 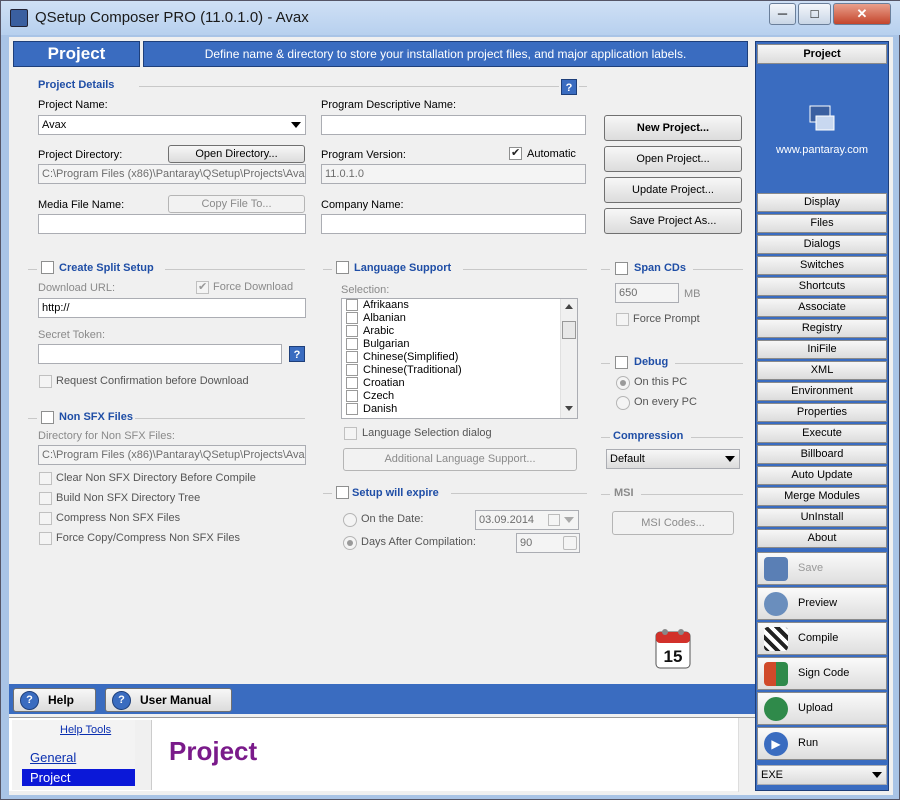 What do you see at coordinates (822, 412) in the screenshot?
I see `nav-properties: Properties` at bounding box center [822, 412].